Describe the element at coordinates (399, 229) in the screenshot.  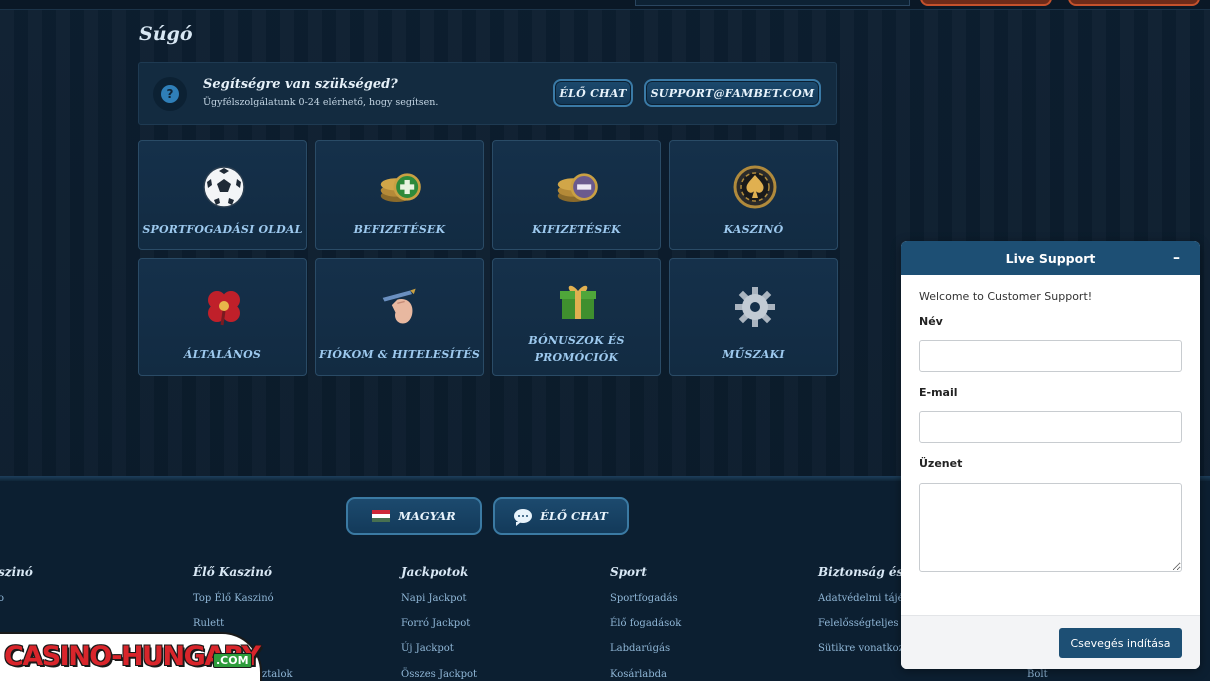
I see `category-label: BEFIZETÉSEK` at that location.